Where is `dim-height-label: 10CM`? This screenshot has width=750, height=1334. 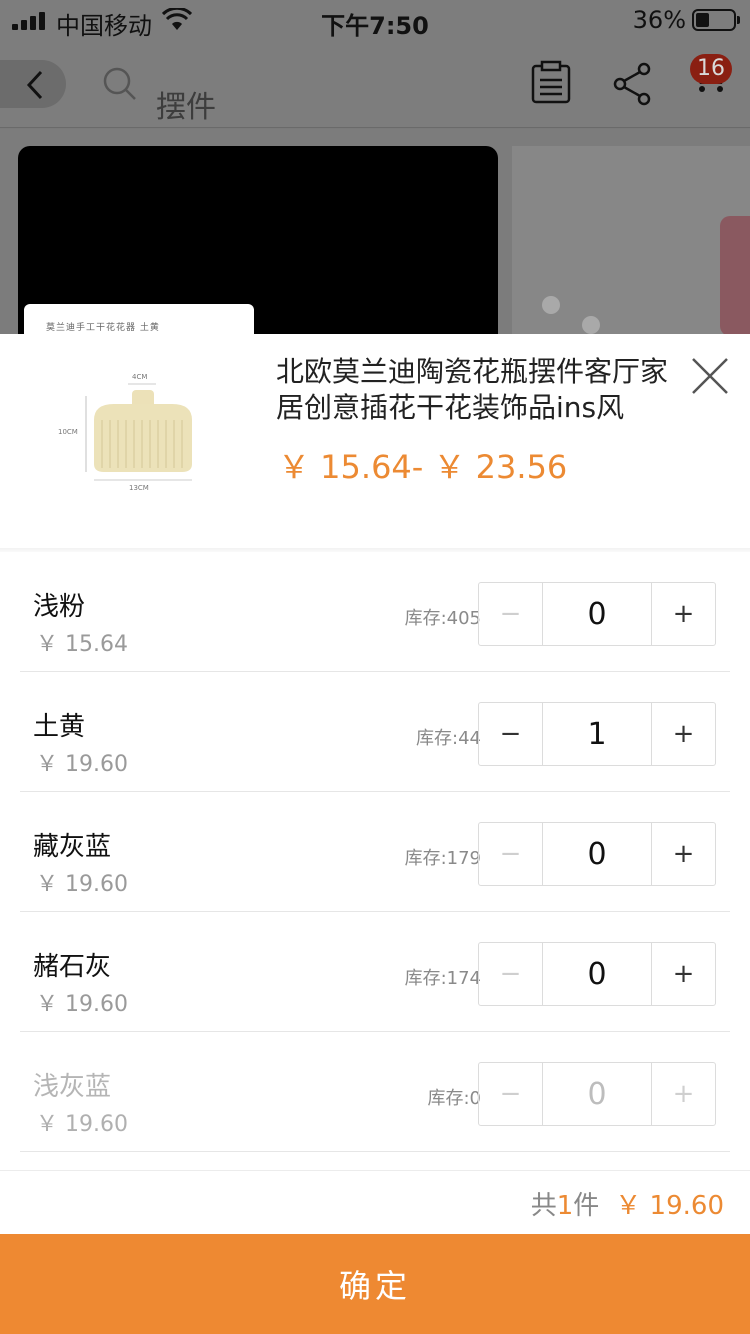
dim-height-label: 10CM is located at coordinates (68, 432).